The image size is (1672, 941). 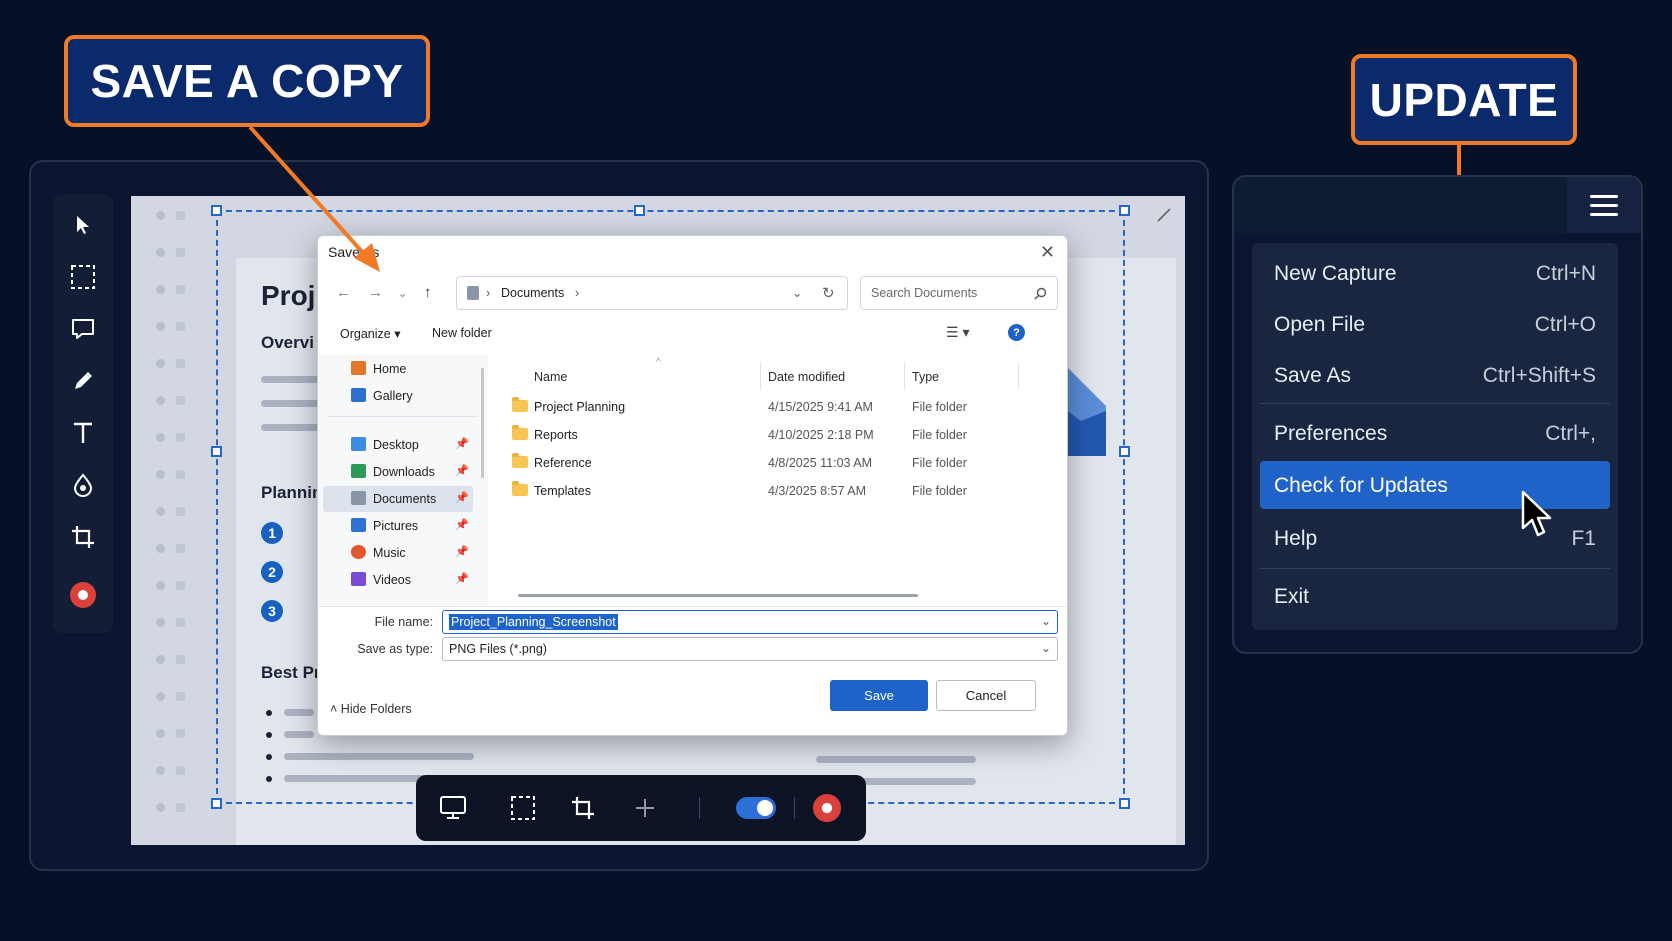 I want to click on selection-handle-ml, so click(x=216, y=451).